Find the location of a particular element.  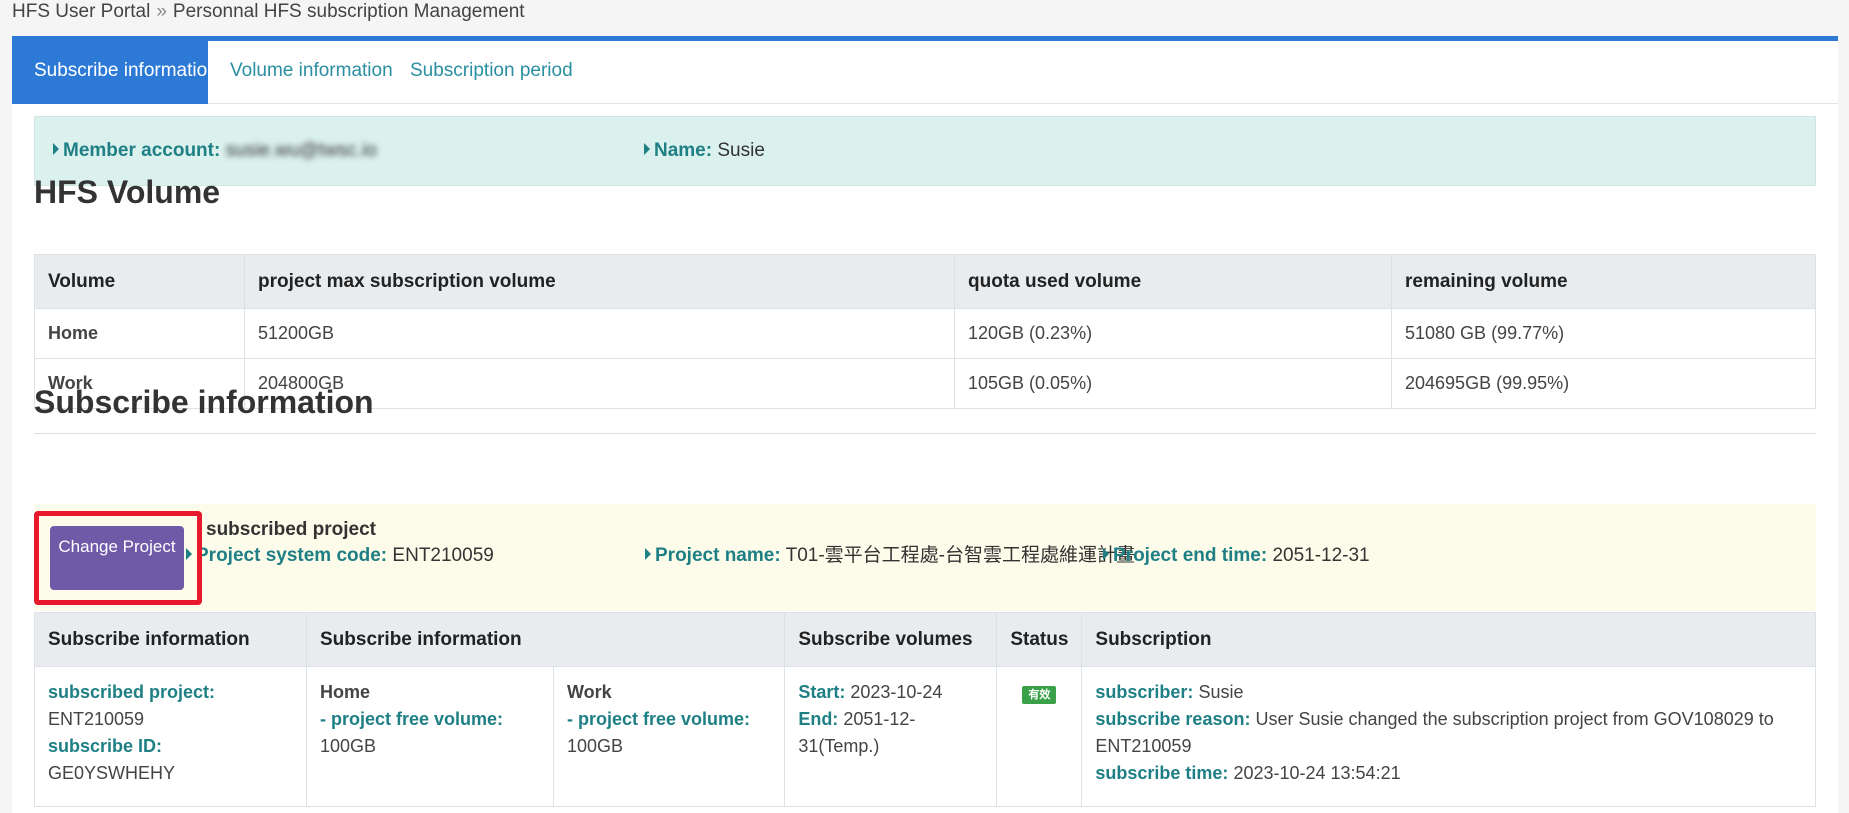

project-name-label: Project name: is located at coordinates (718, 555).